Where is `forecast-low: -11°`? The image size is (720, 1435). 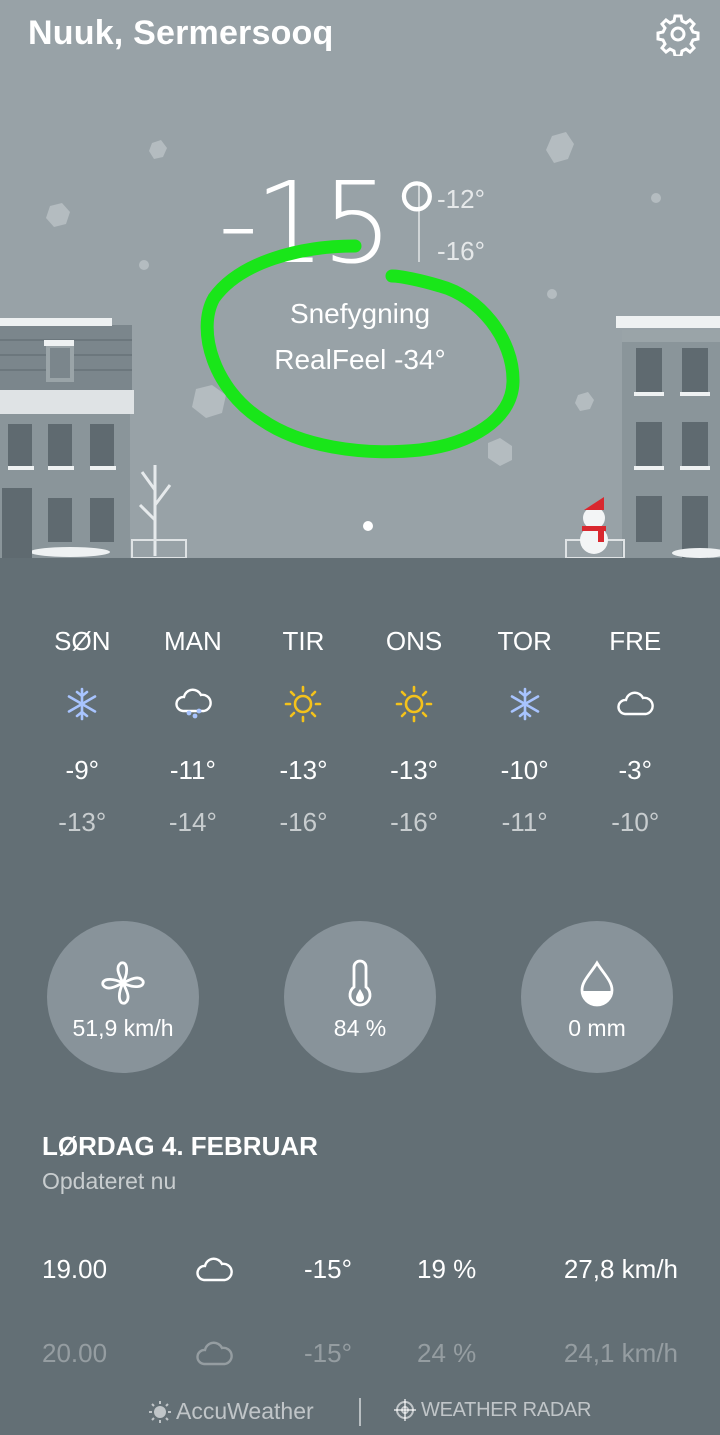
forecast-low: -11° is located at coordinates (524, 822).